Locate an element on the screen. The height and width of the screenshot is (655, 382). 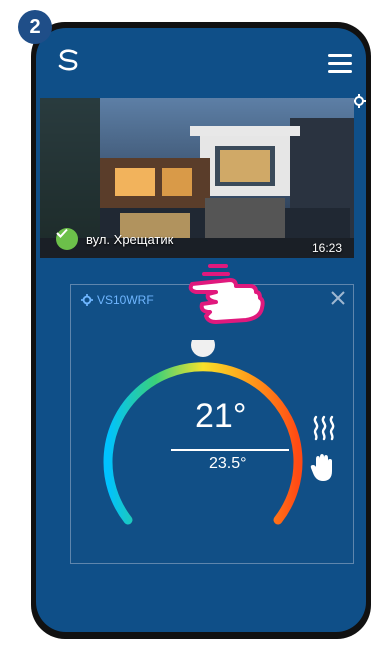
device-gear-icon is located at coordinates (87, 300).